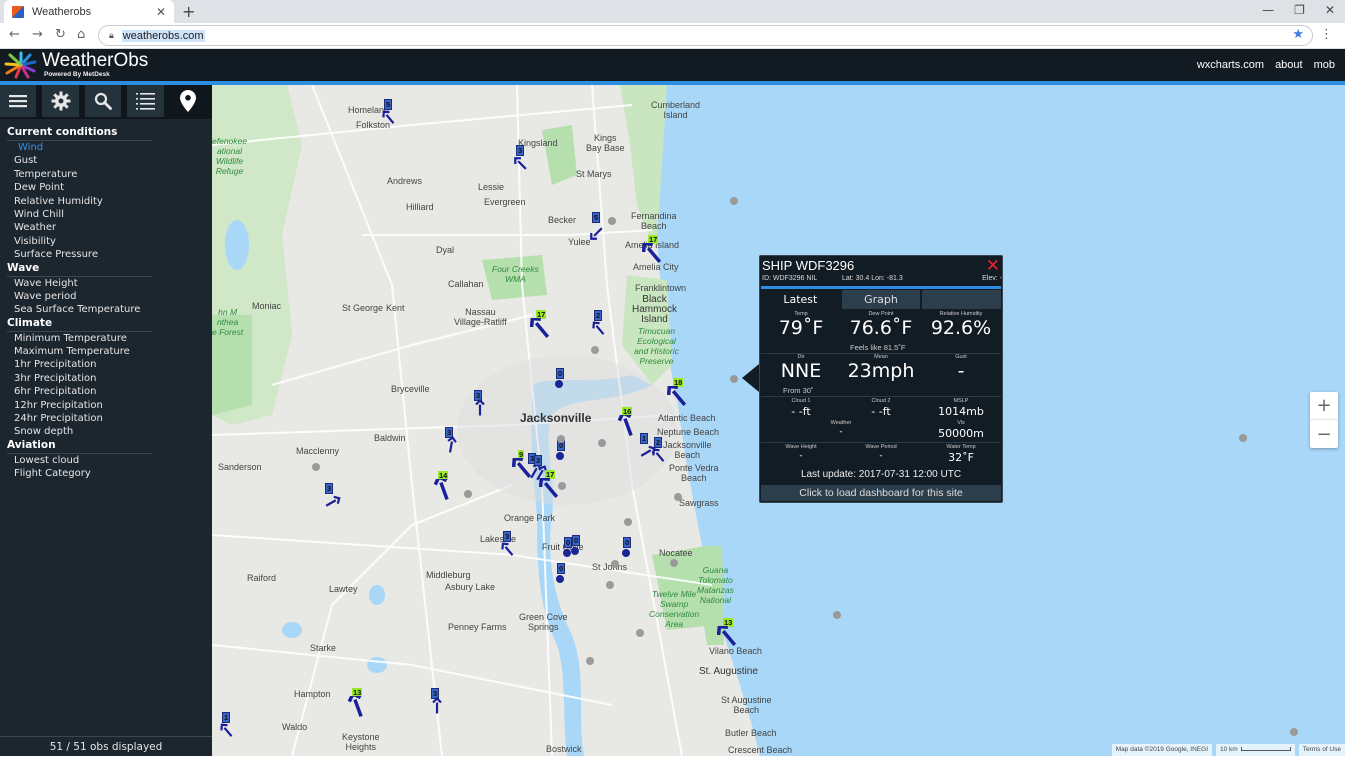 This screenshot has width=1345, height=757. What do you see at coordinates (106, 254) in the screenshot?
I see `sidebar-item-surface-pressure: Surface Pressure` at bounding box center [106, 254].